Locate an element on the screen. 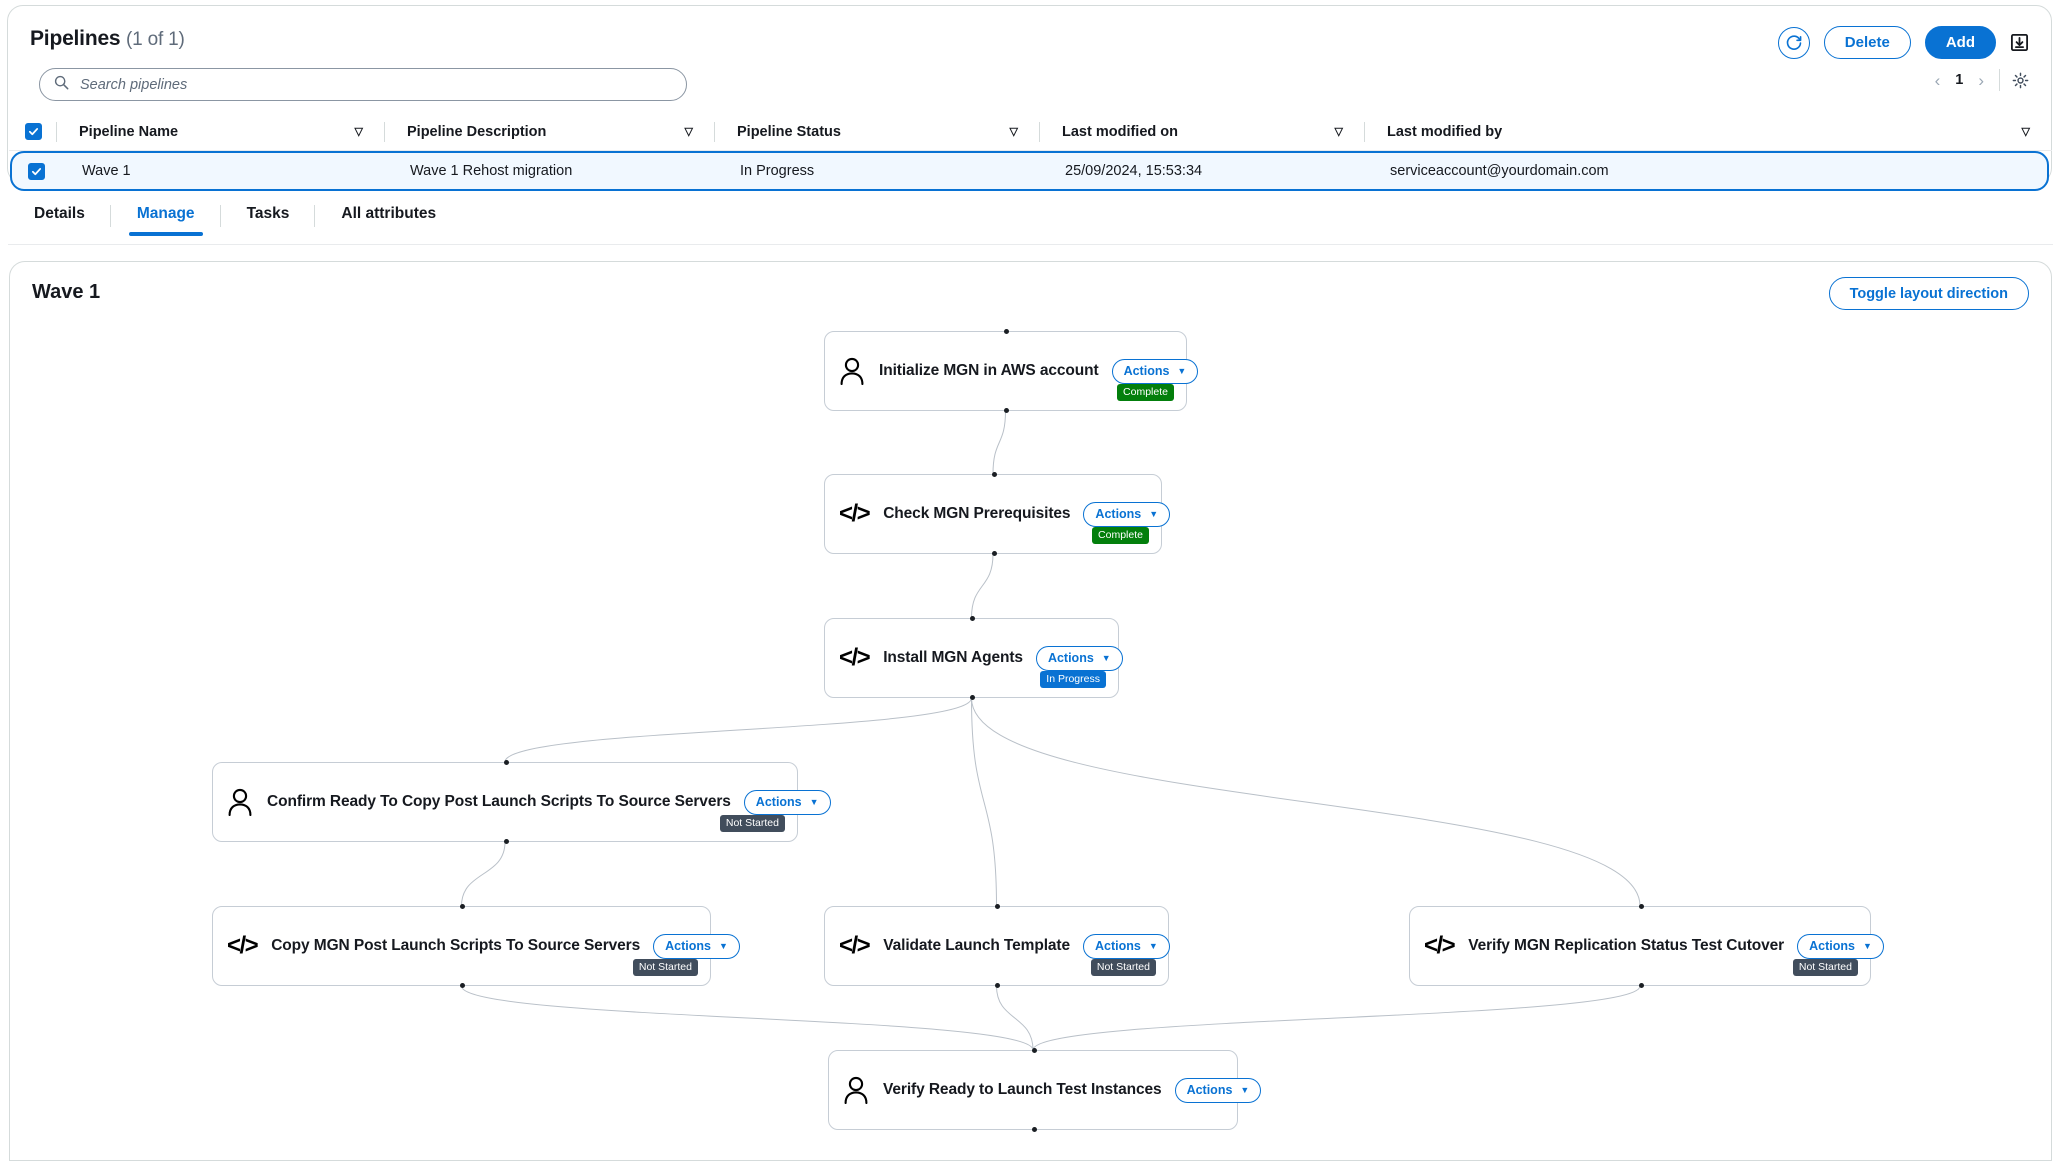 The width and height of the screenshot is (2059, 1161). page-title-text: Pipelines is located at coordinates (75, 38).